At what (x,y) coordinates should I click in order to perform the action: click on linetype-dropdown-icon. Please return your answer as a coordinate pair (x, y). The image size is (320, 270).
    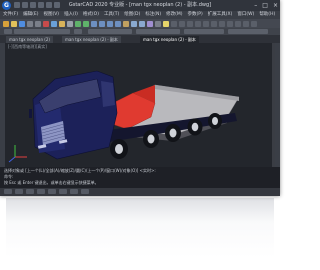
    Looking at the image, I should click on (198, 23).